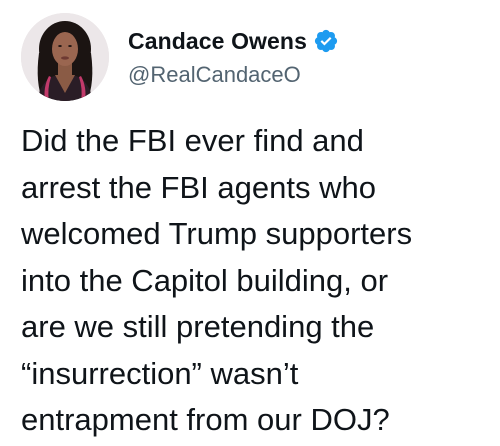  What do you see at coordinates (198, 187) in the screenshot?
I see `tweet-text-line: arrest the FBI agents who` at bounding box center [198, 187].